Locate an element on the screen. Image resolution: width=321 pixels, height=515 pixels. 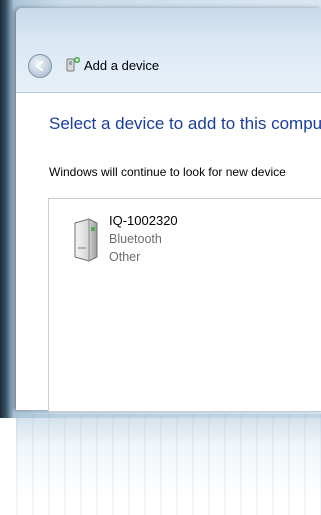
computer-tower-icon is located at coordinates (86, 240).